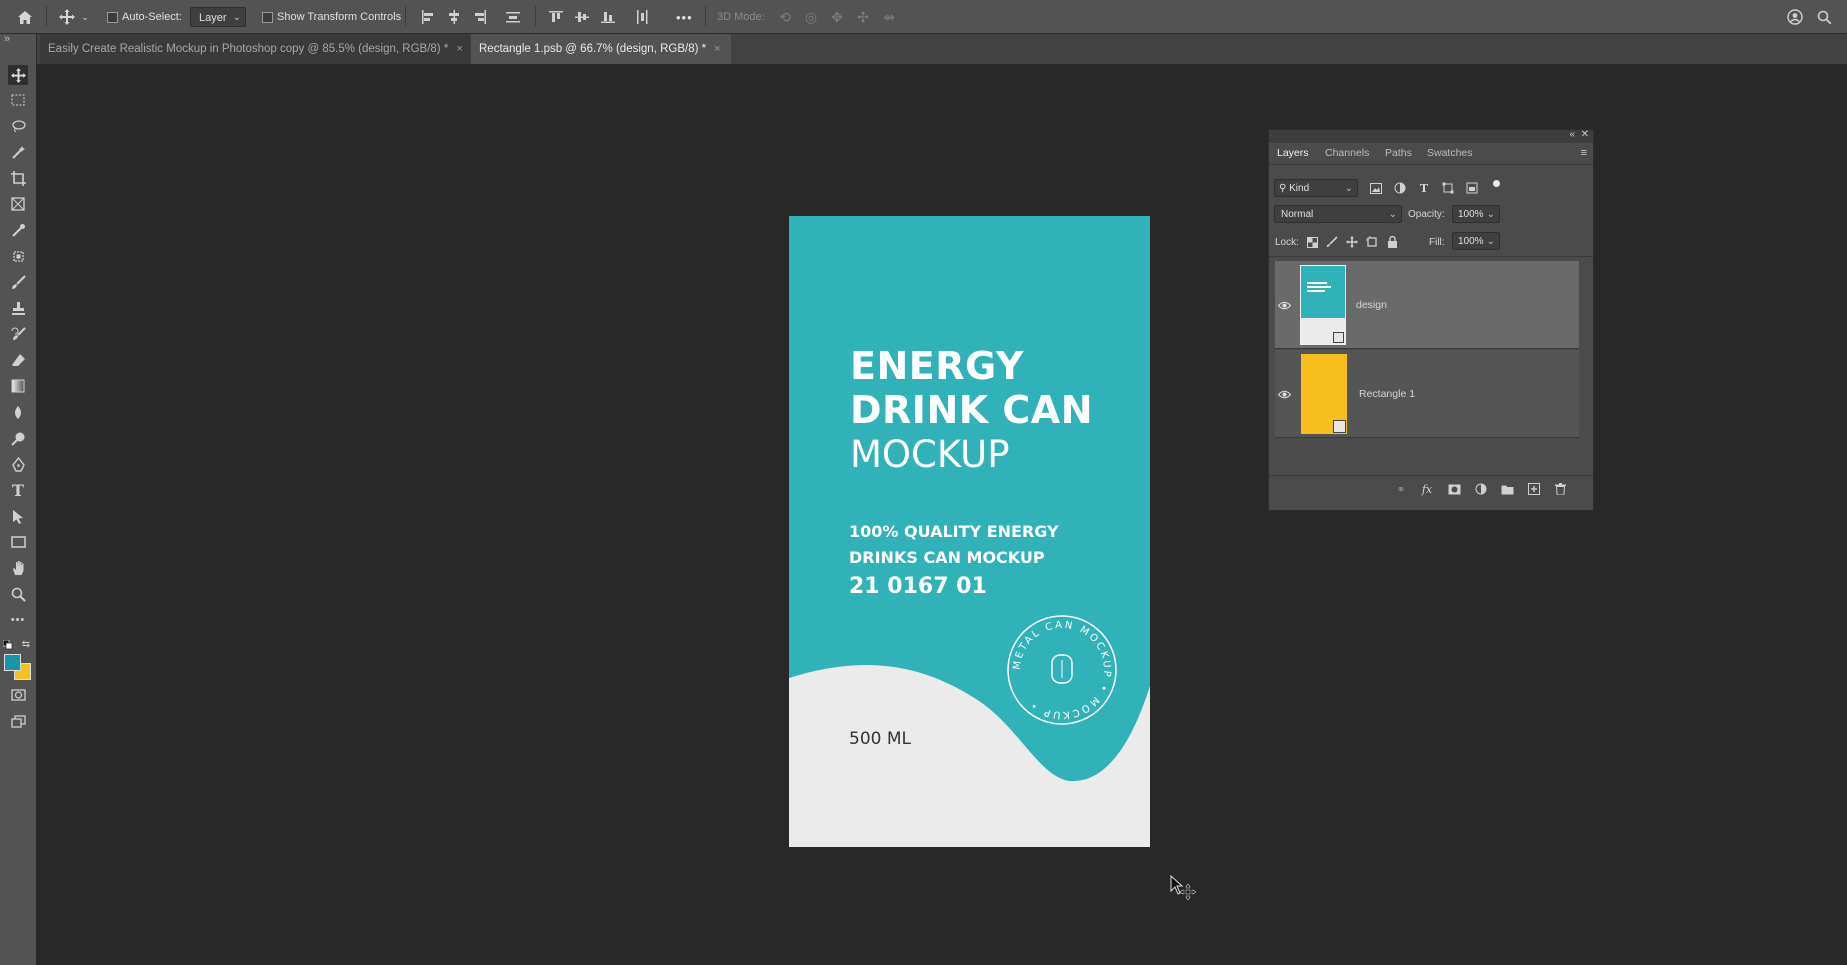  Describe the element at coordinates (513, 17) in the screenshot. I see `distribute-vertical-icon` at that location.